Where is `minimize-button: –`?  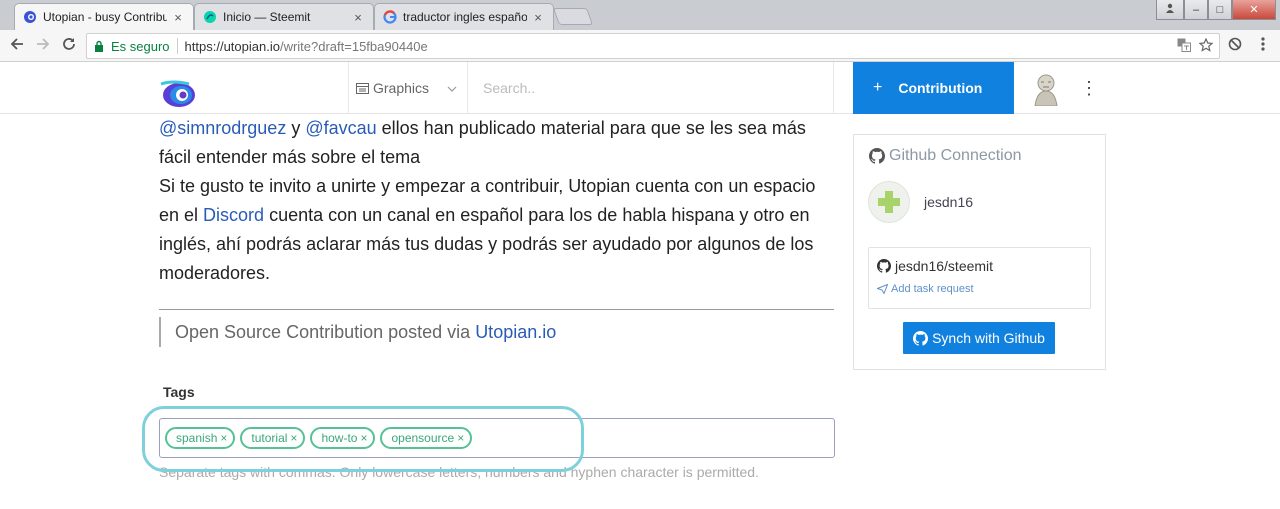 minimize-button: – is located at coordinates (1196, 10).